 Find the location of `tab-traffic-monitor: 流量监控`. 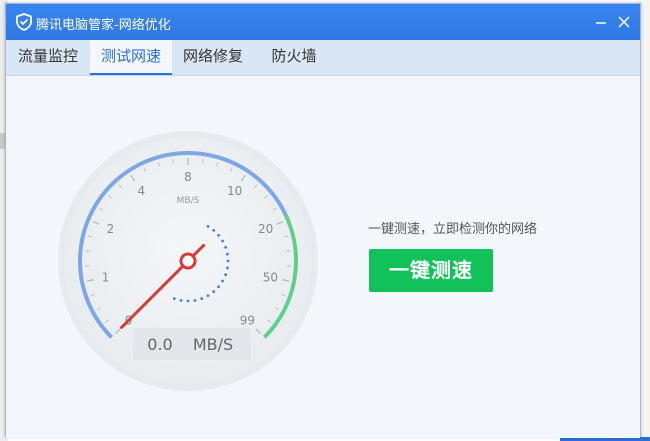

tab-traffic-monitor: 流量监控 is located at coordinates (48, 57).